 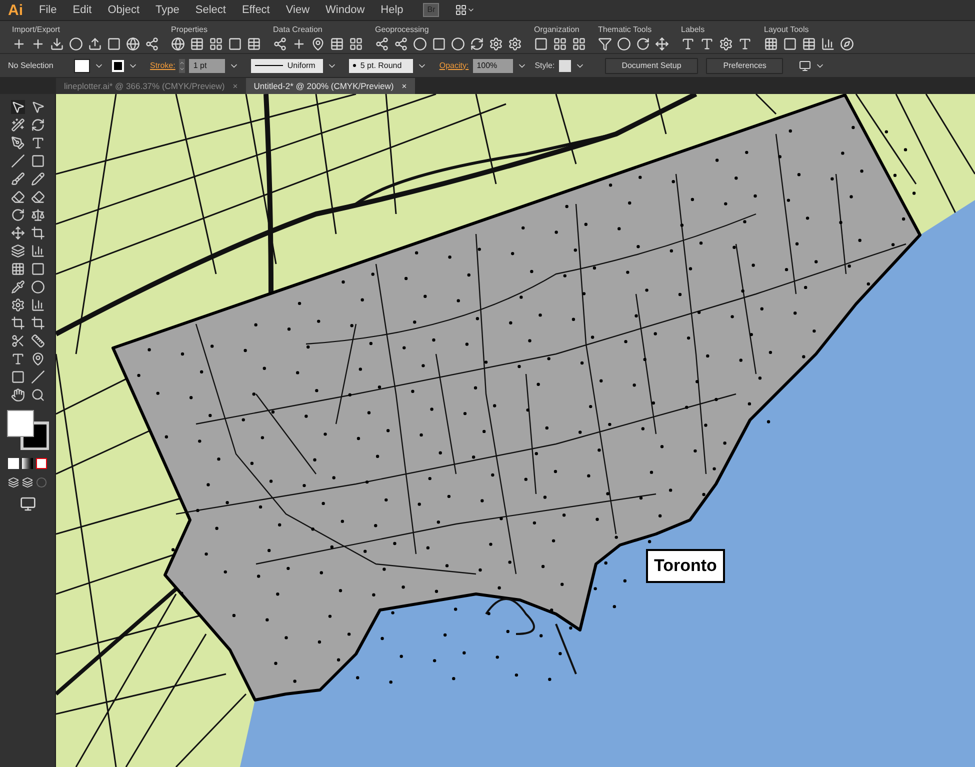 I want to click on menu-item: Type, so click(x=168, y=10).